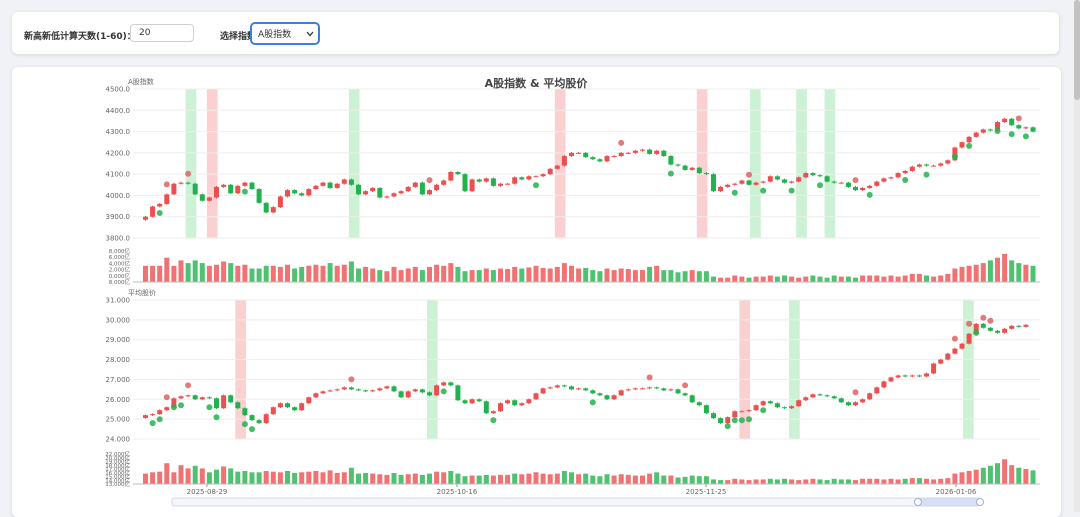 This screenshot has height=517, width=1080. What do you see at coordinates (755, 163) in the screenshot?
I see `new-high-band` at bounding box center [755, 163].